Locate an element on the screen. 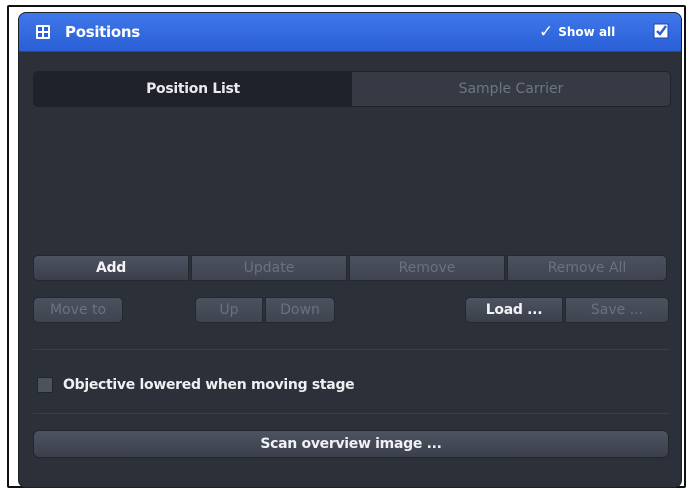  update-button: Update is located at coordinates (269, 268).